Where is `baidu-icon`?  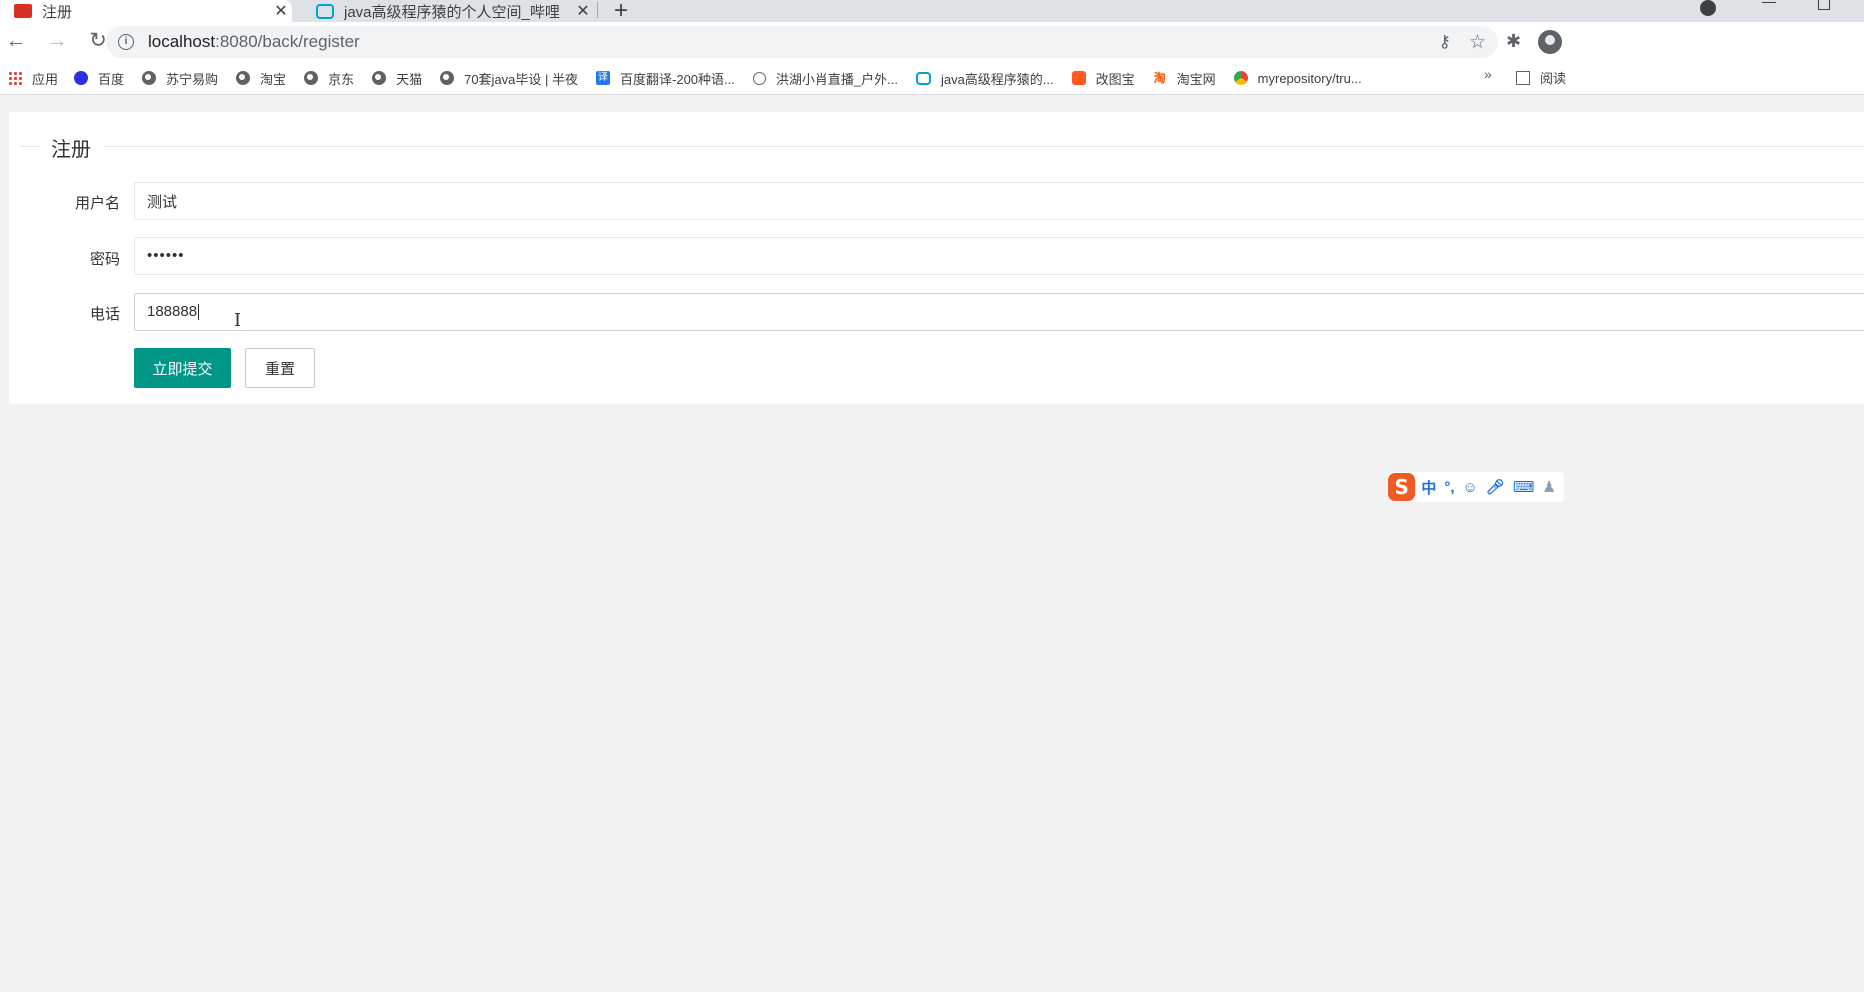
baidu-icon is located at coordinates (81, 78).